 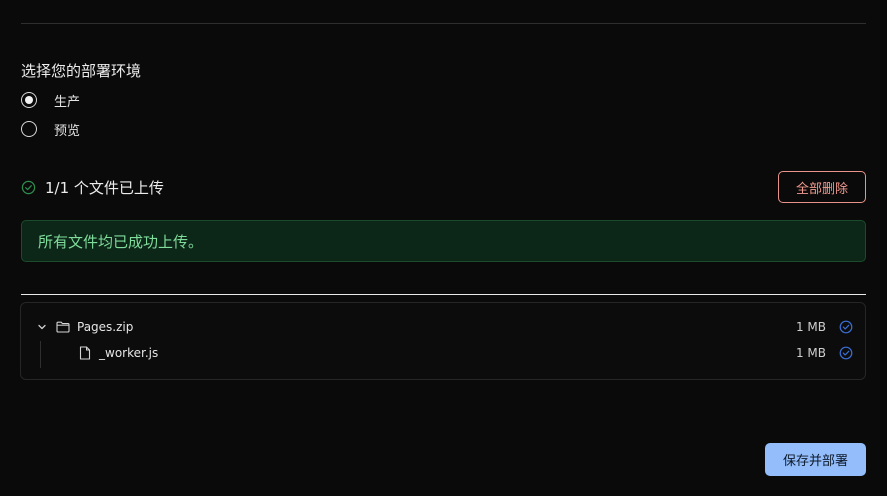 I want to click on radio-dot, so click(x=29, y=100).